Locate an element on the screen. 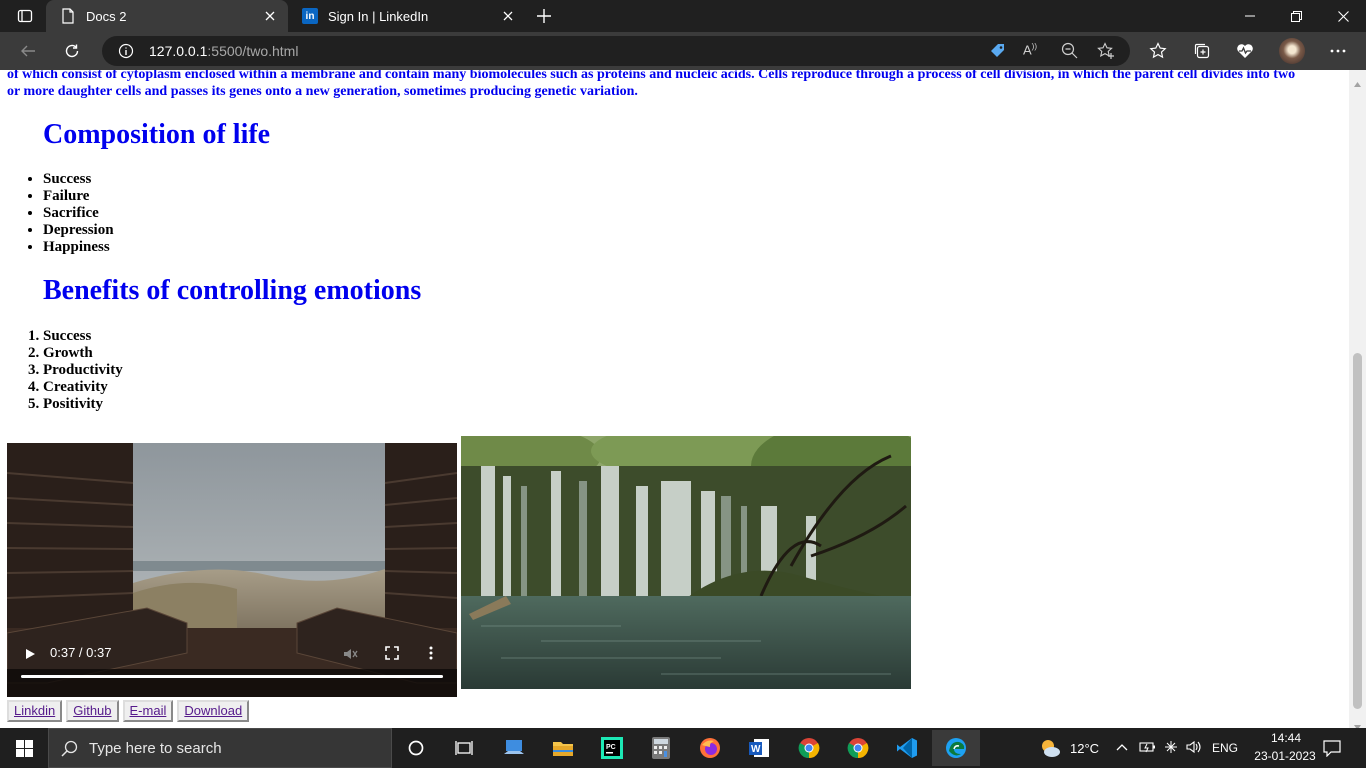  file-explorer-icon is located at coordinates (563, 748).